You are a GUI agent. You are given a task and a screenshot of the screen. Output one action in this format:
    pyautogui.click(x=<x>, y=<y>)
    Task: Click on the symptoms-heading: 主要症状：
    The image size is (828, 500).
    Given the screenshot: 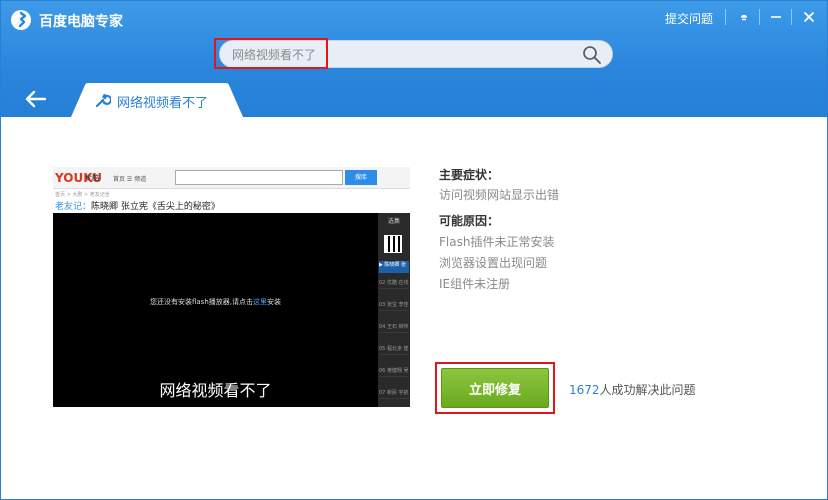 What is the action you would take?
    pyautogui.click(x=469, y=175)
    